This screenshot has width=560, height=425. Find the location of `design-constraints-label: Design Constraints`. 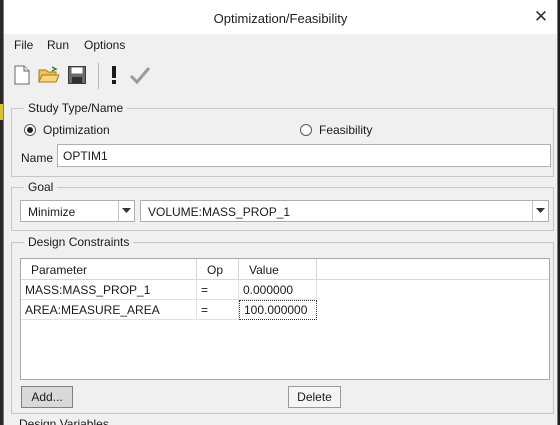

design-constraints-label: Design Constraints is located at coordinates (79, 242).